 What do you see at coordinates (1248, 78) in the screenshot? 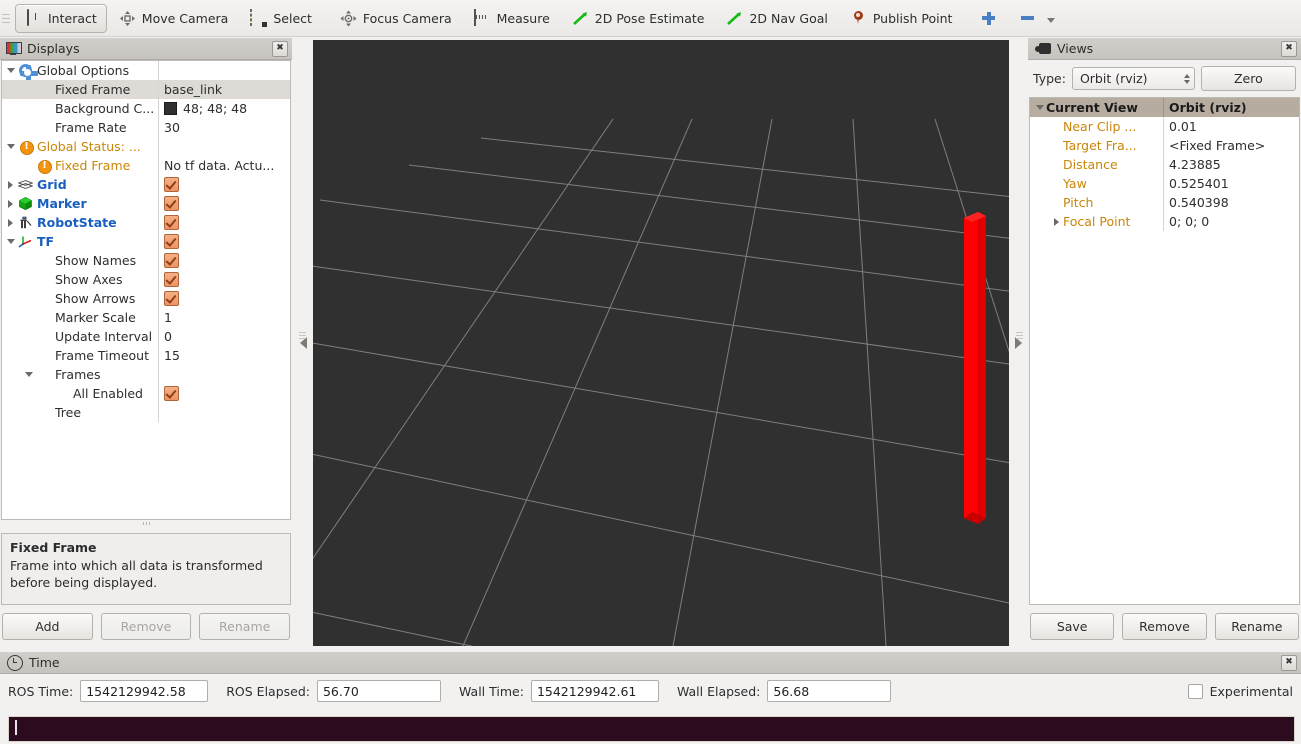
I see `zero-button: Zero` at bounding box center [1248, 78].